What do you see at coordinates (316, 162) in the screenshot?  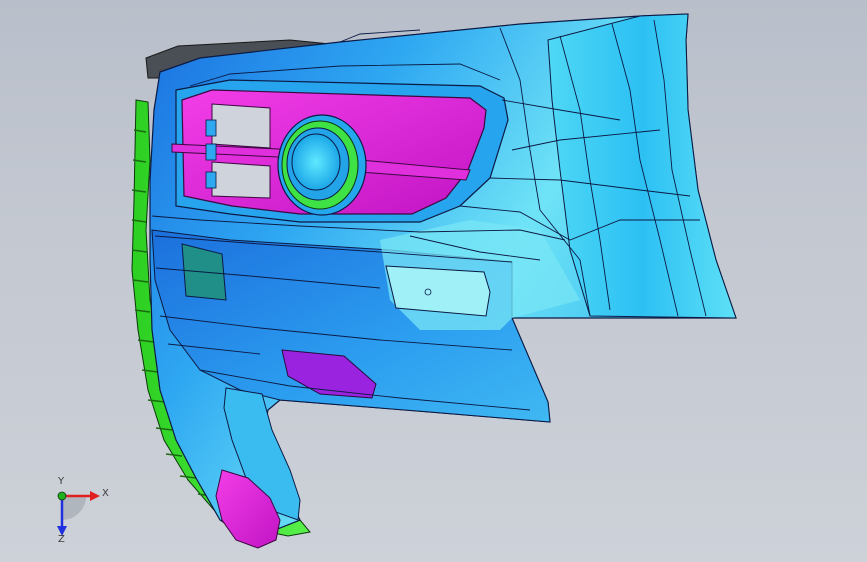 I see `fog-lamp-lens` at bounding box center [316, 162].